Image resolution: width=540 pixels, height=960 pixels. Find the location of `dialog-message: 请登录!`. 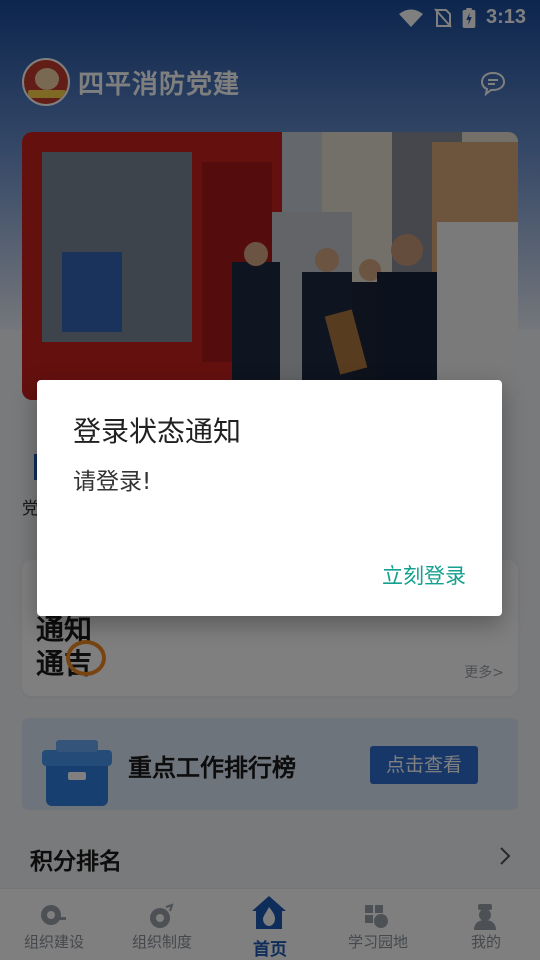

dialog-message: 请登录! is located at coordinates (112, 482).